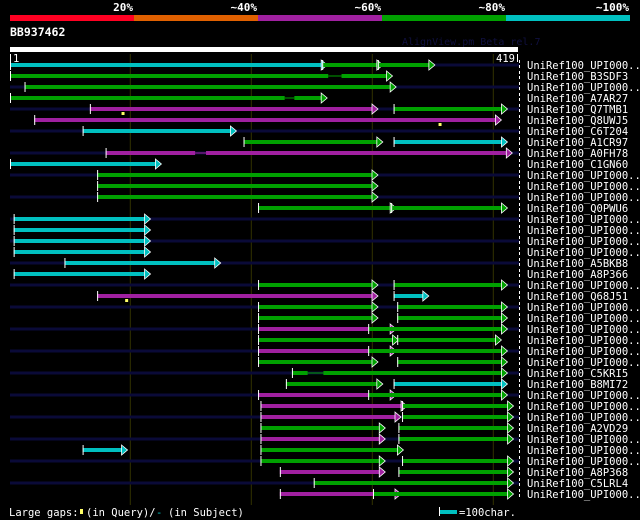 The height and width of the screenshot is (520, 640). I want to click on hit-row: UniRef100_UPI000.., so click(459, 494).